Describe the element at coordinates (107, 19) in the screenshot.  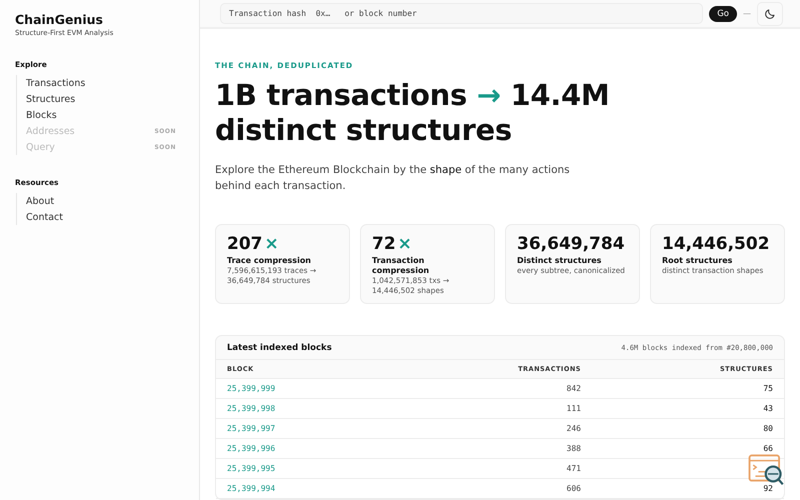
I see `brand-name: ChainGenius` at that location.